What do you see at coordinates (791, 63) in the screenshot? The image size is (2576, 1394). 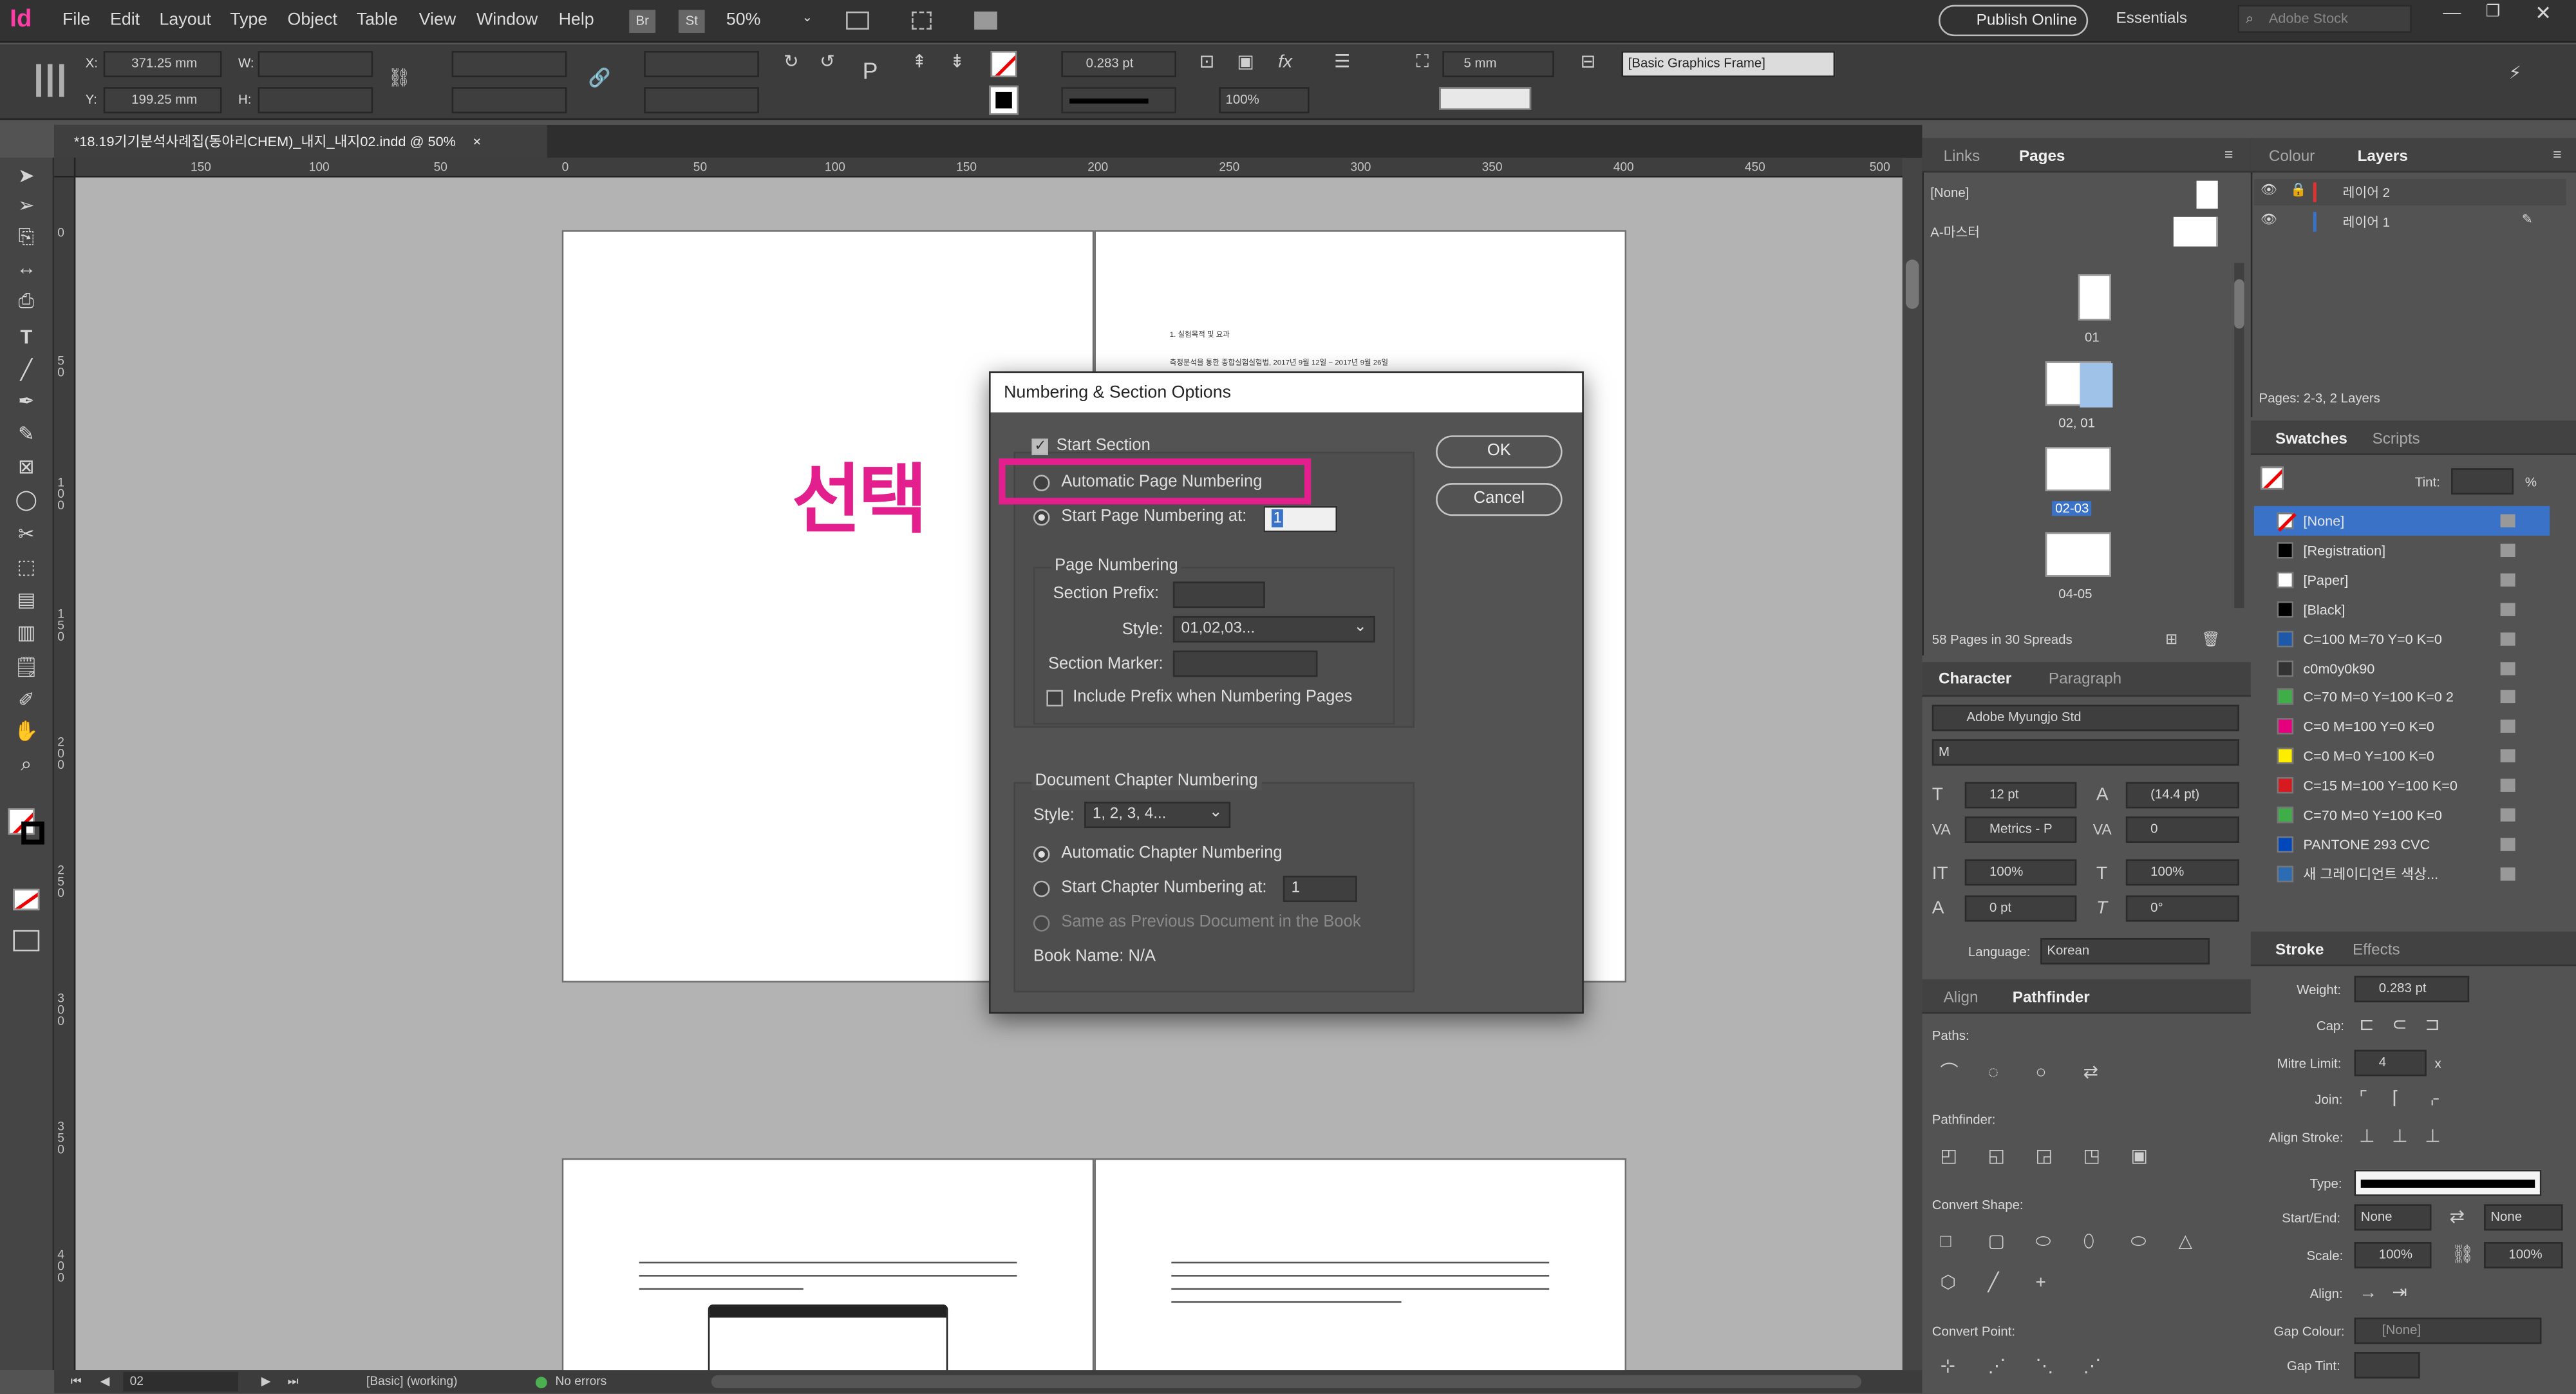 I see `rotate-cw-icon: ↻` at bounding box center [791, 63].